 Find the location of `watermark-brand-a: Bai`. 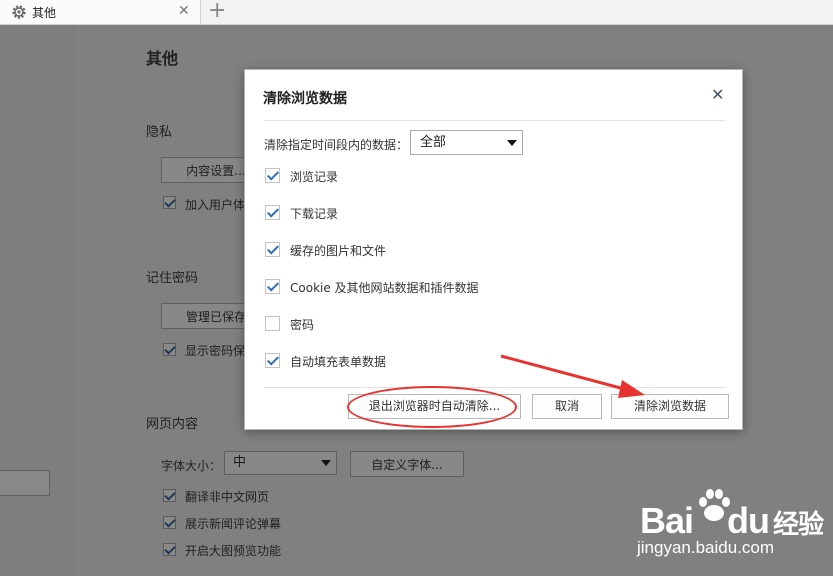

watermark-brand-a: Bai is located at coordinates (667, 520).